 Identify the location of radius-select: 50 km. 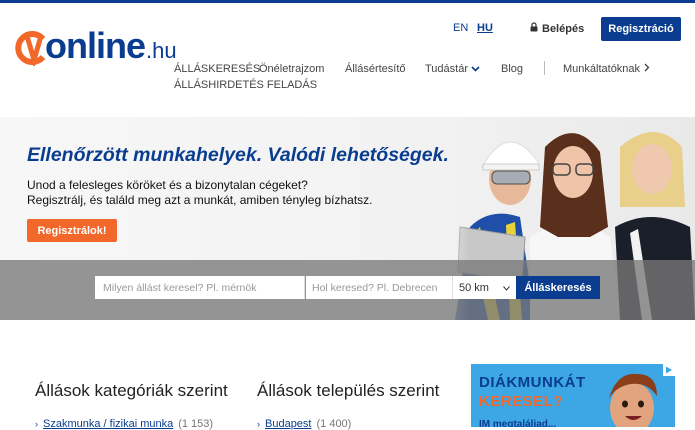
(484, 287).